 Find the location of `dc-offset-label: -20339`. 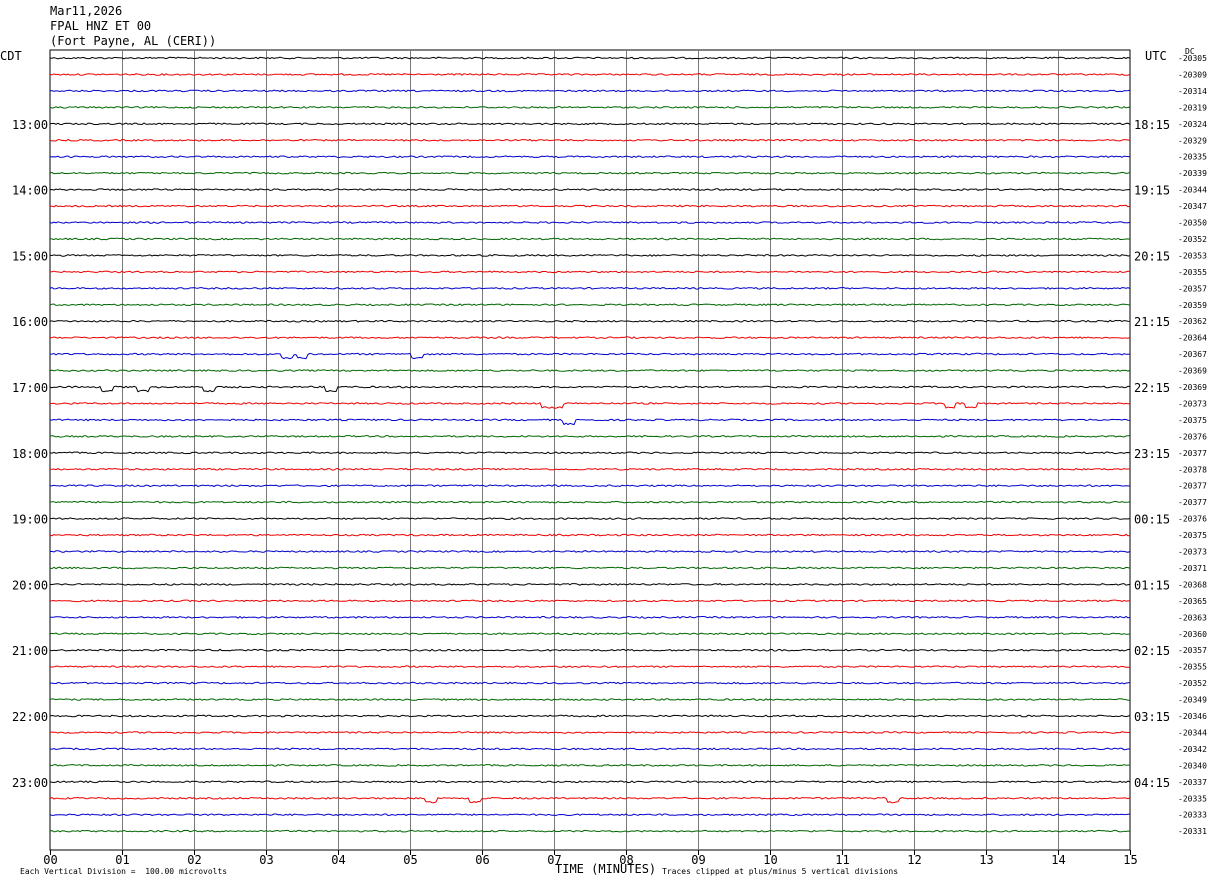

dc-offset-label: -20339 is located at coordinates (1192, 173).